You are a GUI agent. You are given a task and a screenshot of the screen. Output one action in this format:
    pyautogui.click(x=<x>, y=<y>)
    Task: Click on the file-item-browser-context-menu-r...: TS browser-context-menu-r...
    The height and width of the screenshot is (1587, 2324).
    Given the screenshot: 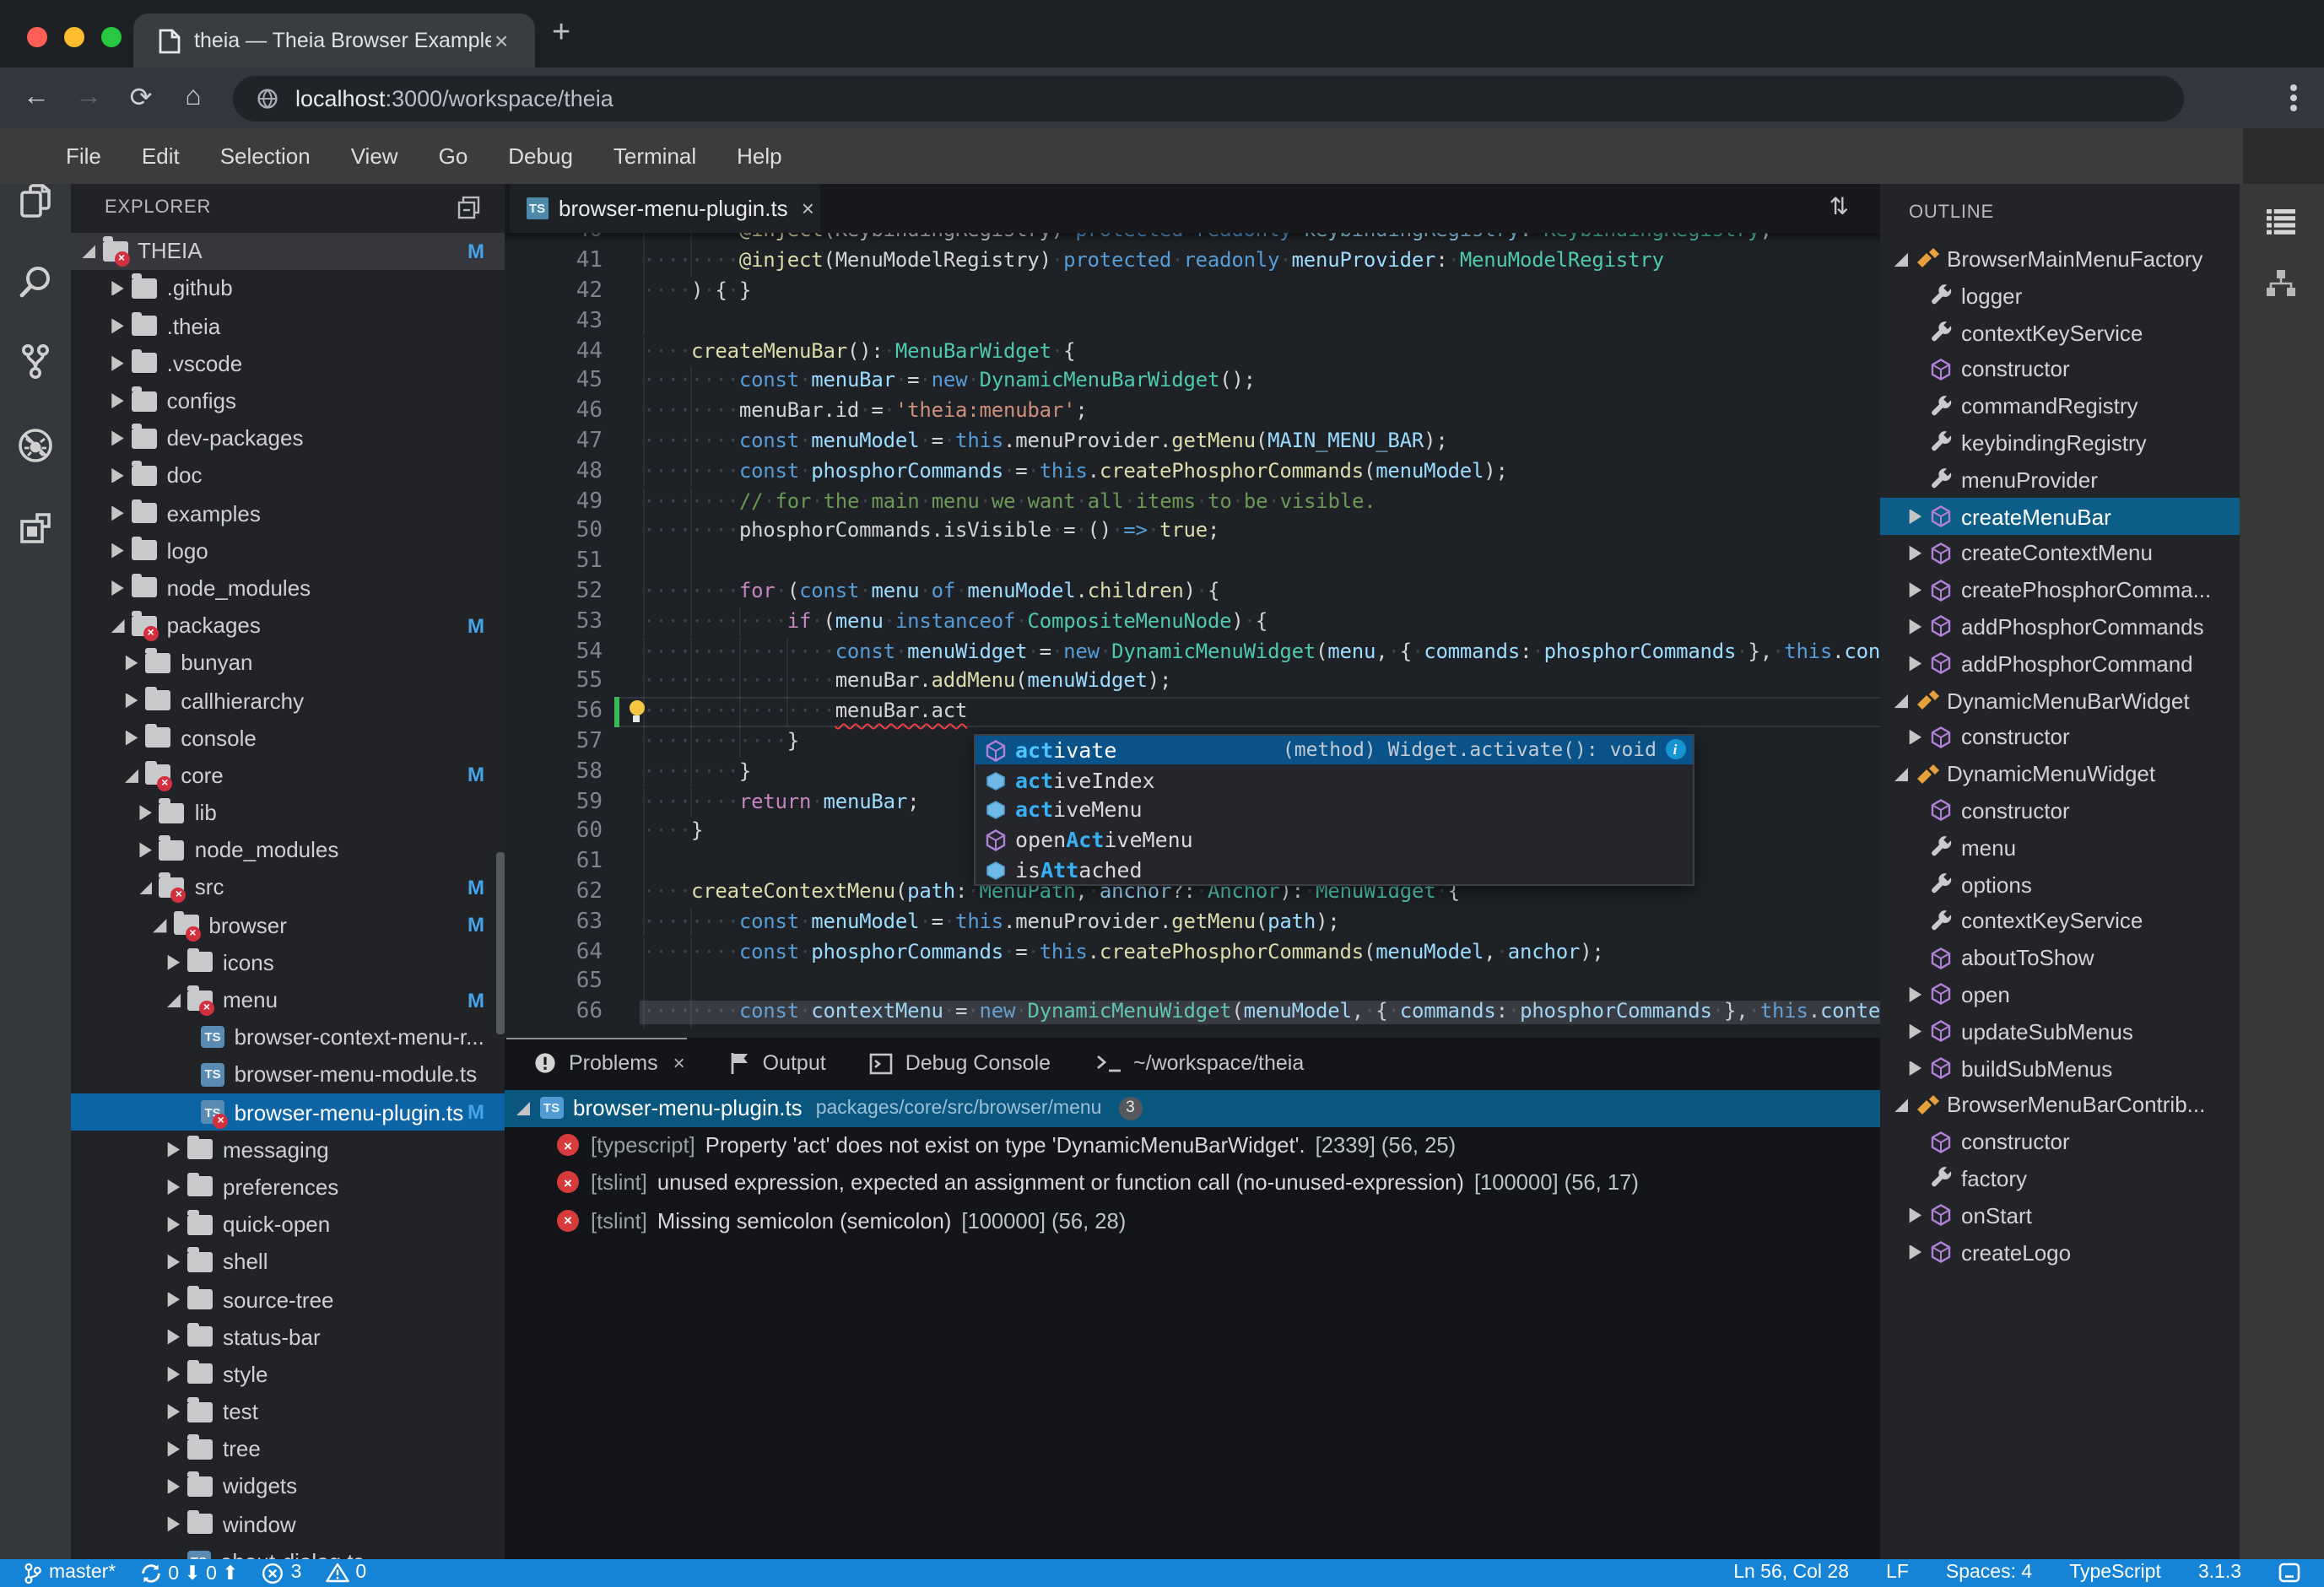 What is the action you would take?
    pyautogui.click(x=288, y=1036)
    